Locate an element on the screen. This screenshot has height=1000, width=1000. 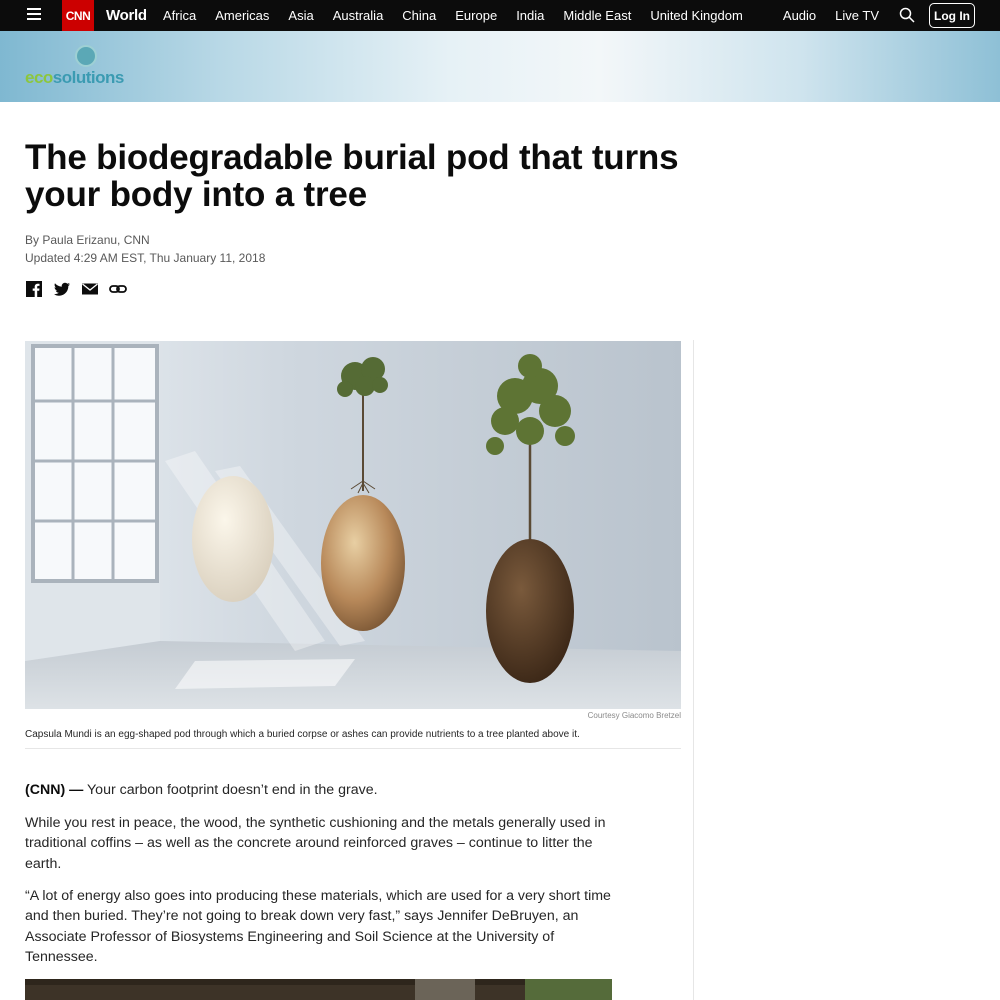
logo-solutions: solutions is located at coordinates (88, 77).